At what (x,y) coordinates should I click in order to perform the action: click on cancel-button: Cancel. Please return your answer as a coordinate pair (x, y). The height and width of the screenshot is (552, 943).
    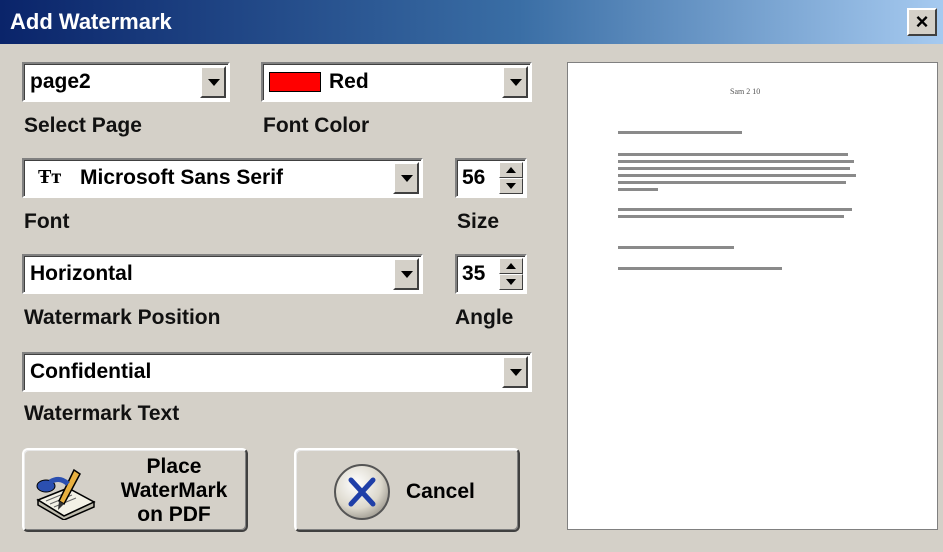
    Looking at the image, I should click on (407, 490).